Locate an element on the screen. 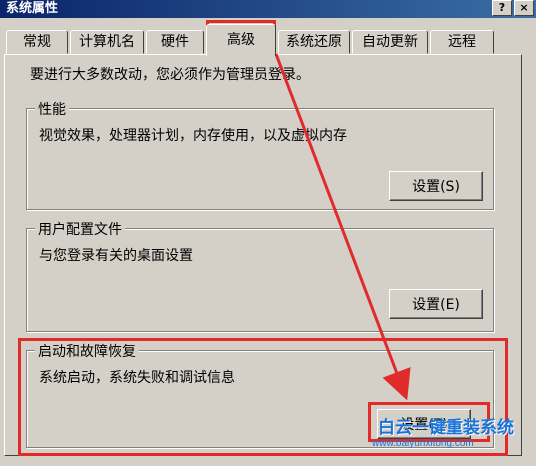 This screenshot has height=466, width=536. tab-advanced: 高级 is located at coordinates (241, 40).